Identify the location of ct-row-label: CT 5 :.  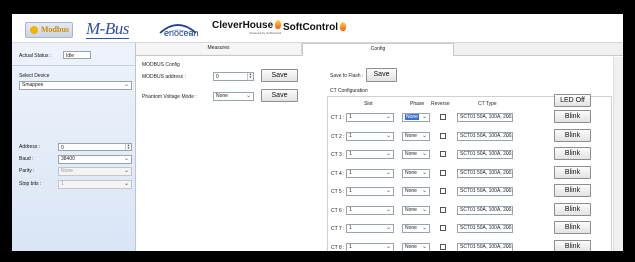
(338, 192).